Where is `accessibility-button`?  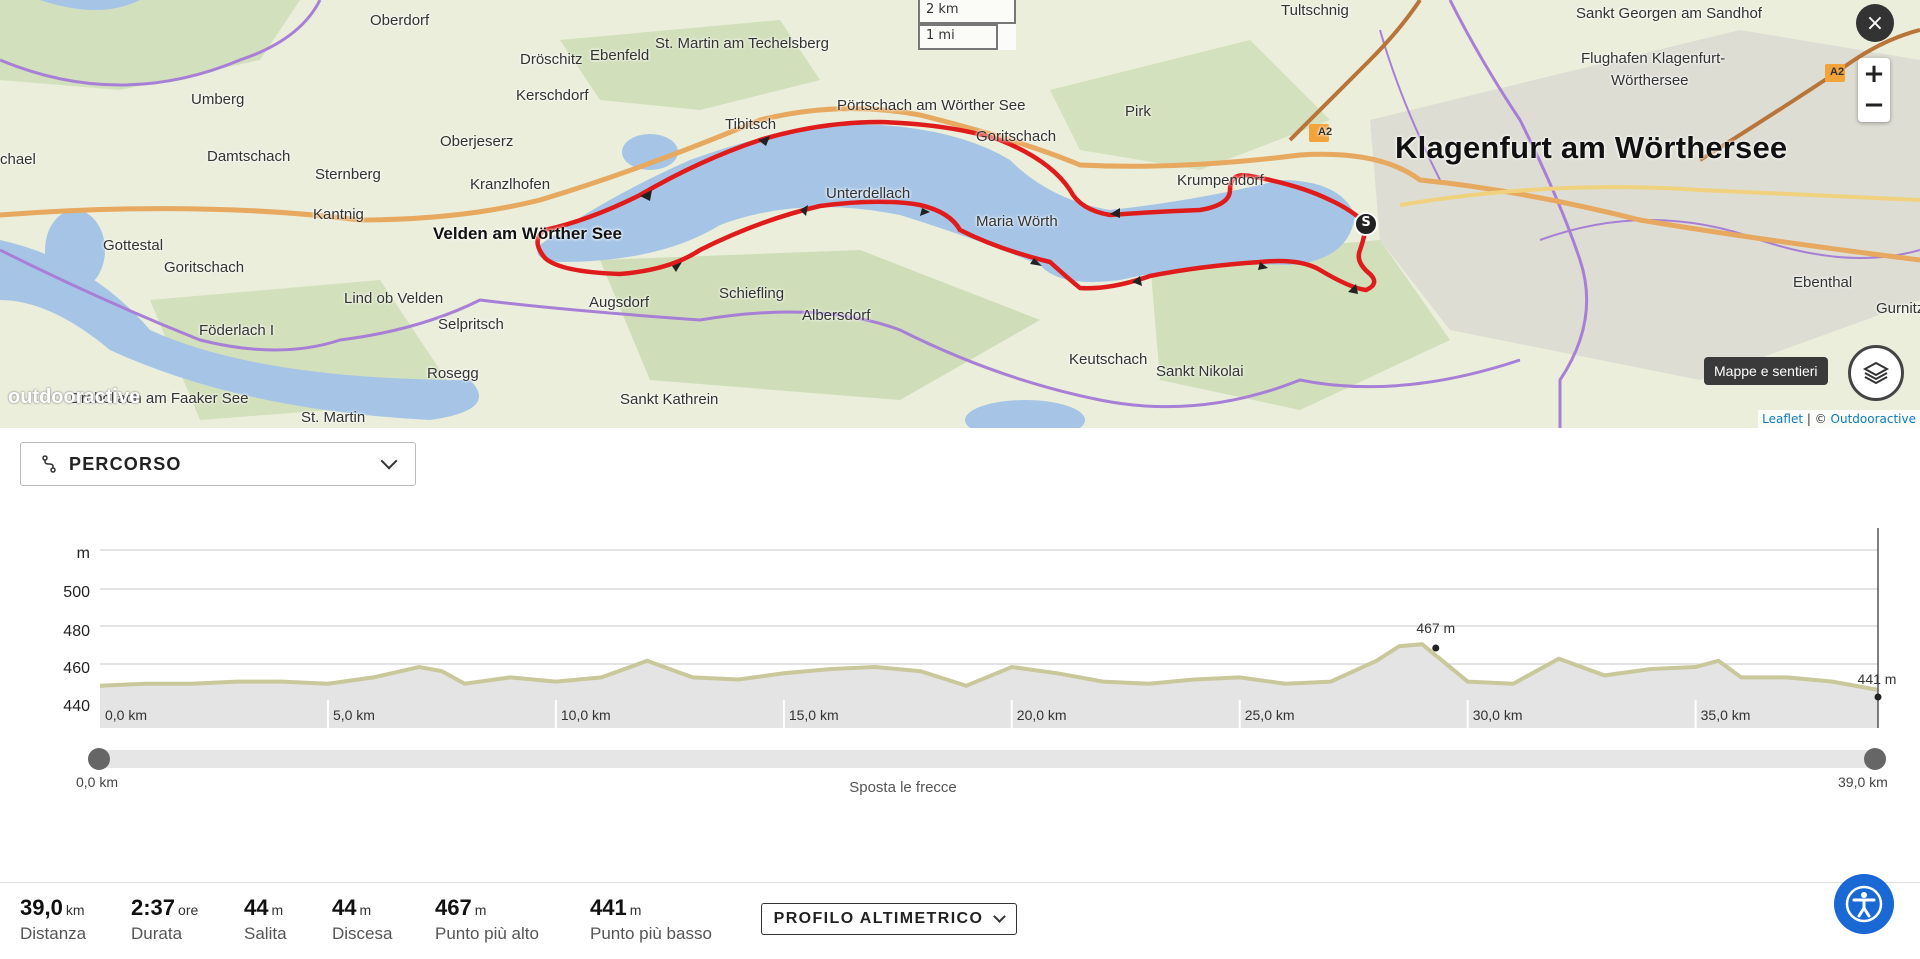 accessibility-button is located at coordinates (1864, 904).